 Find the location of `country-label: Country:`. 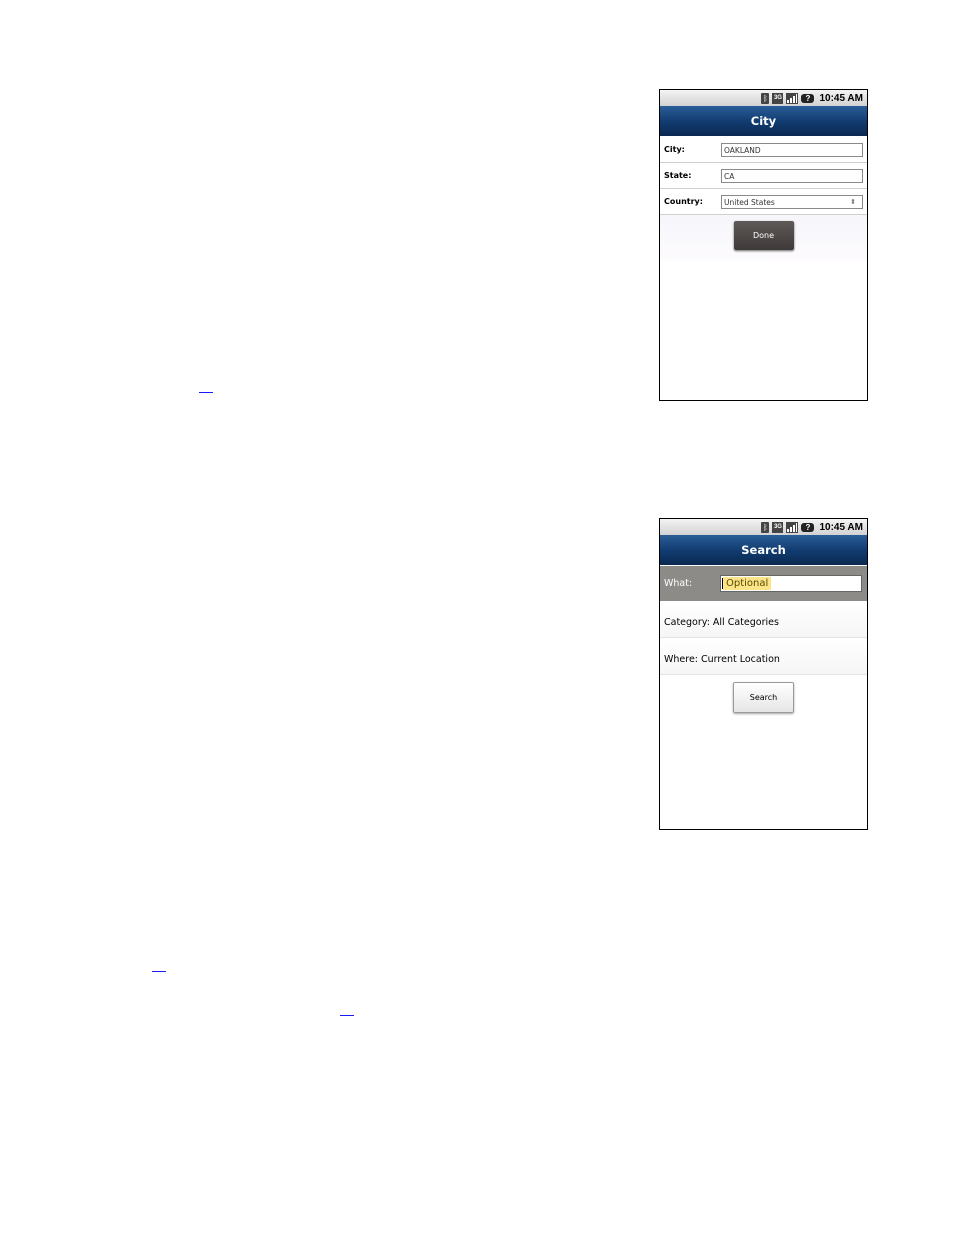

country-label: Country: is located at coordinates (683, 201).